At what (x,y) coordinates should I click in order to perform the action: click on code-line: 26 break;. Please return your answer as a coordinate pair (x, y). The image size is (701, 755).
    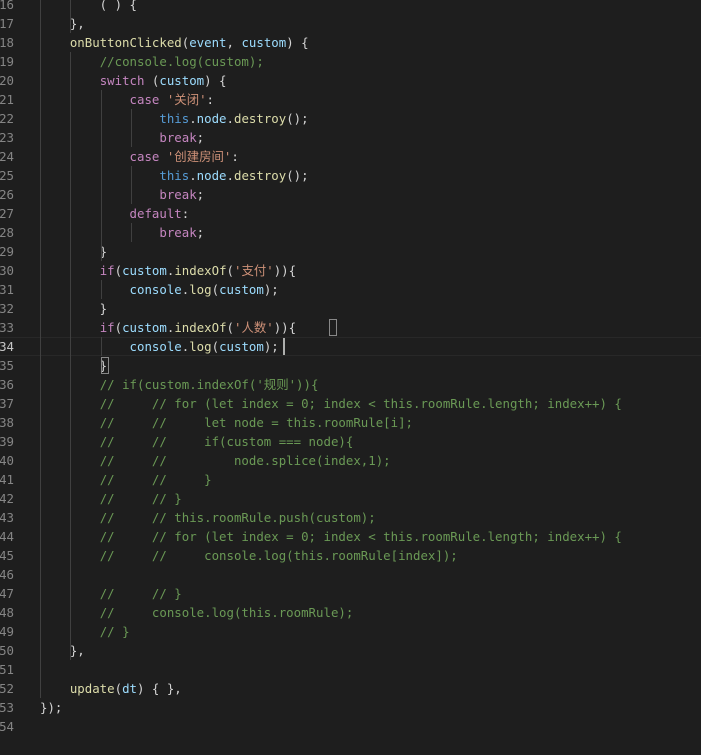
    Looking at the image, I should click on (350, 194).